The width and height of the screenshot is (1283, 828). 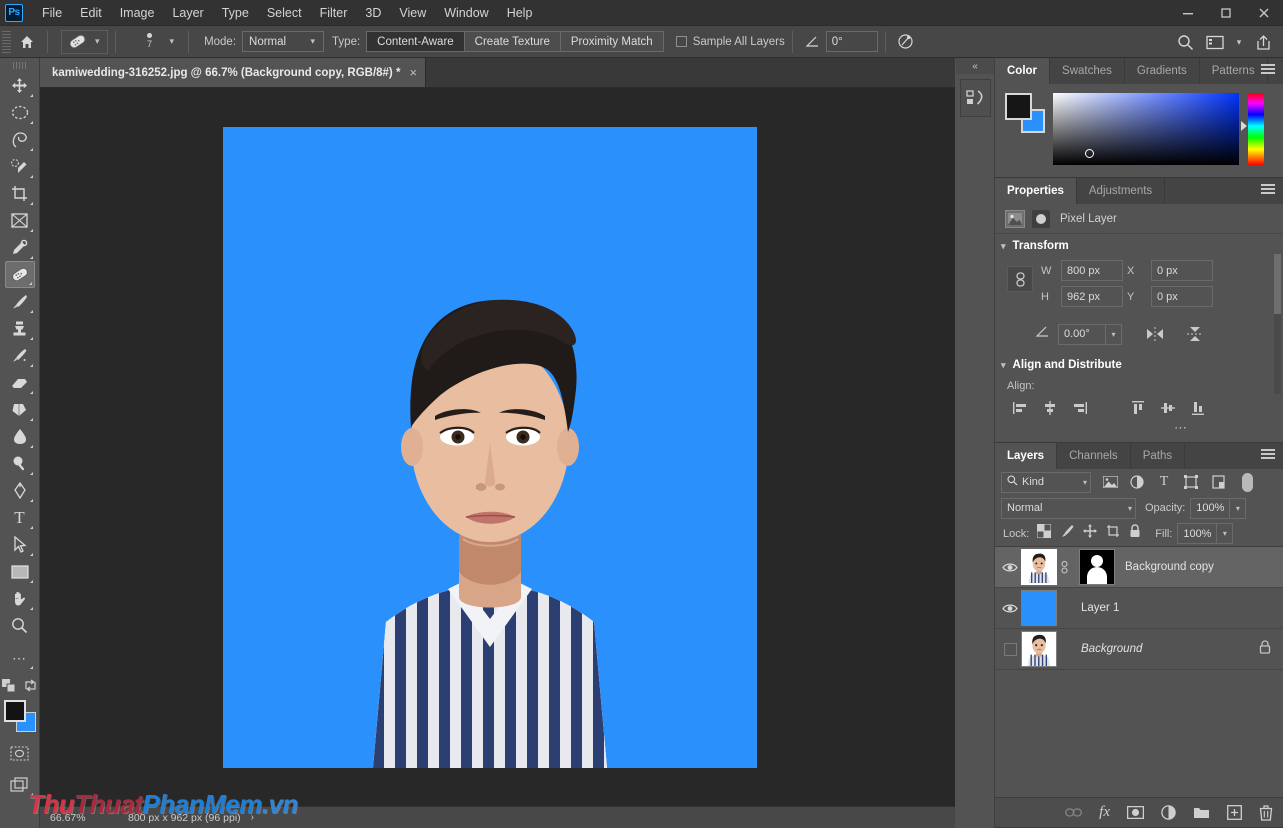 I want to click on layer-mask-link-icon, so click(x=1064, y=567).